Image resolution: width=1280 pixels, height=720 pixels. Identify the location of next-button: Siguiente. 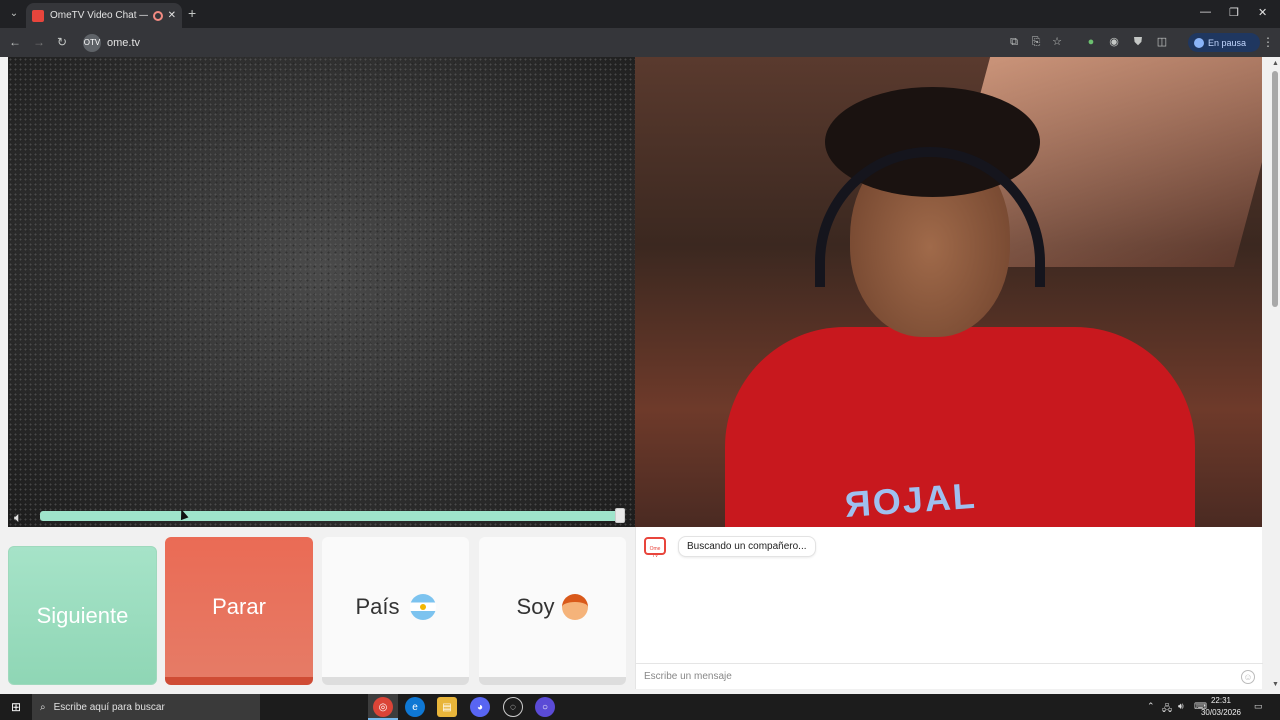
(82, 615).